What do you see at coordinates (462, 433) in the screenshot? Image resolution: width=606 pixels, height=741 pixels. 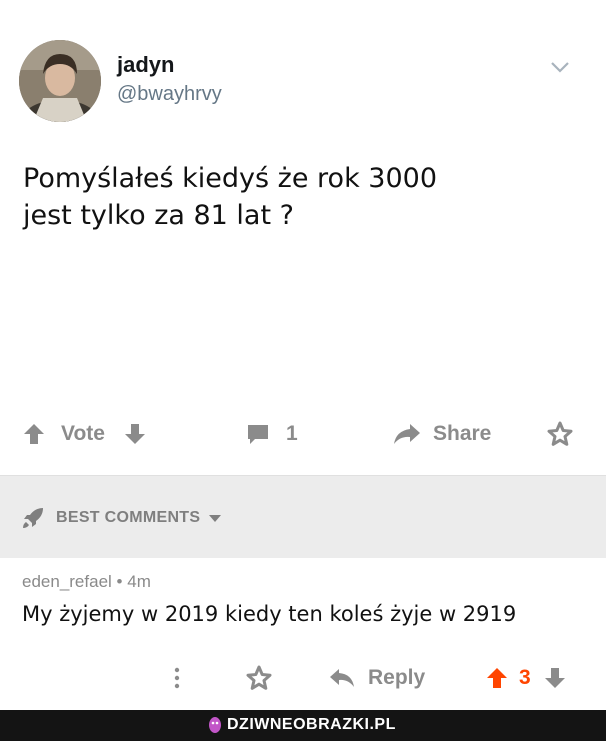 I see `share-label: Share` at bounding box center [462, 433].